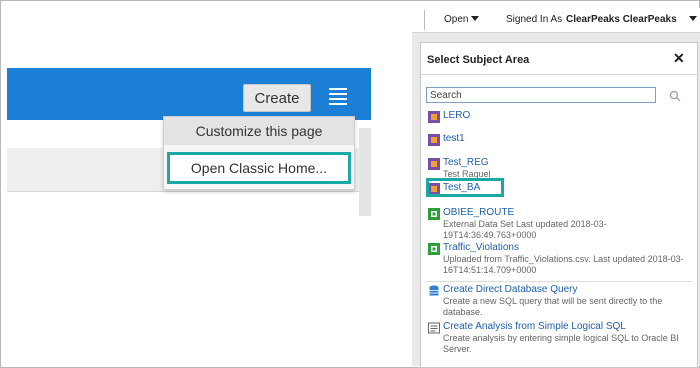 The image size is (700, 368). I want to click on dialog-title: Select Subject Area, so click(478, 60).